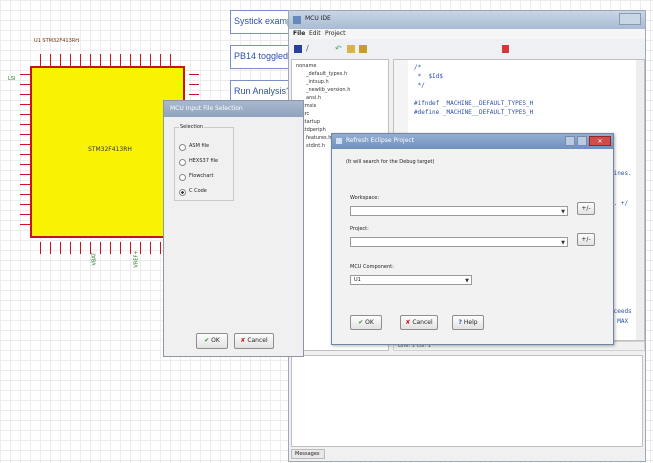 The width and height of the screenshot is (653, 463). What do you see at coordinates (570, 141) in the screenshot?
I see `minimize-icon` at bounding box center [570, 141].